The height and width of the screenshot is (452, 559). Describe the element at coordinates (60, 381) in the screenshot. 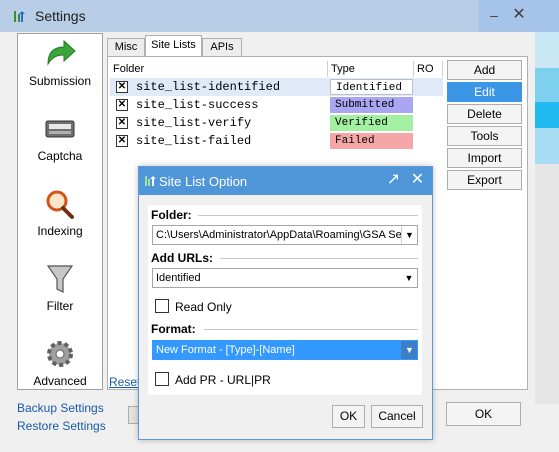

I see `sidebar-item-label: Advanced` at that location.